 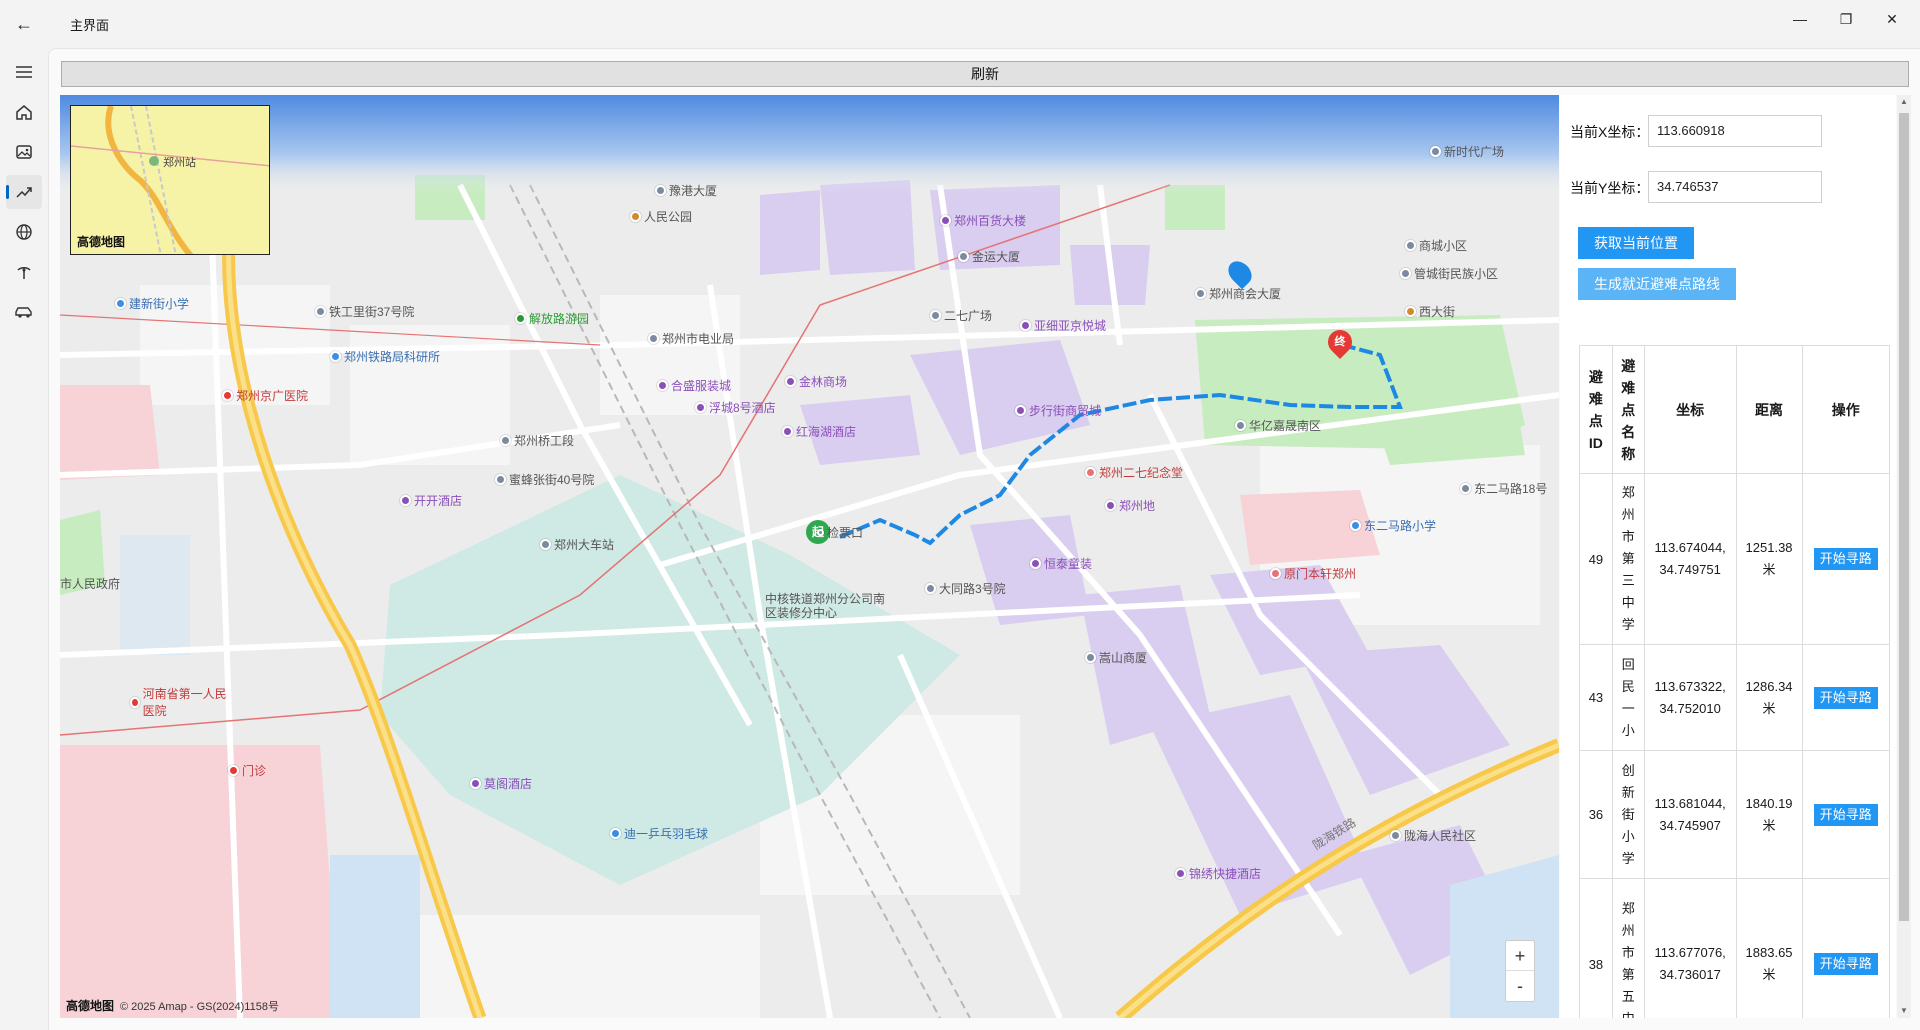 What do you see at coordinates (1904, 1011) in the screenshot?
I see `scroll-down-arrow-icon: ▼` at bounding box center [1904, 1011].